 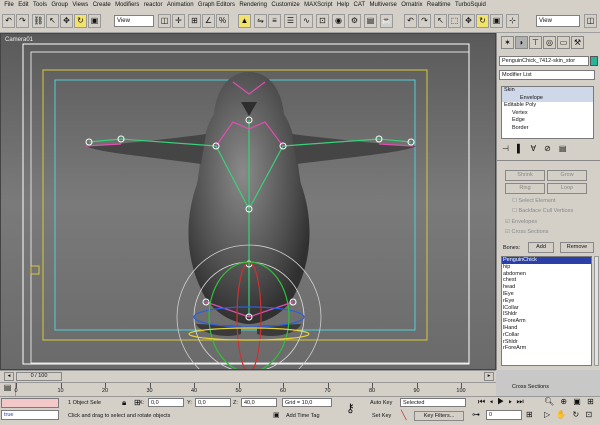 What do you see at coordinates (440, 21) in the screenshot?
I see `select-icon-2: ↖` at bounding box center [440, 21].